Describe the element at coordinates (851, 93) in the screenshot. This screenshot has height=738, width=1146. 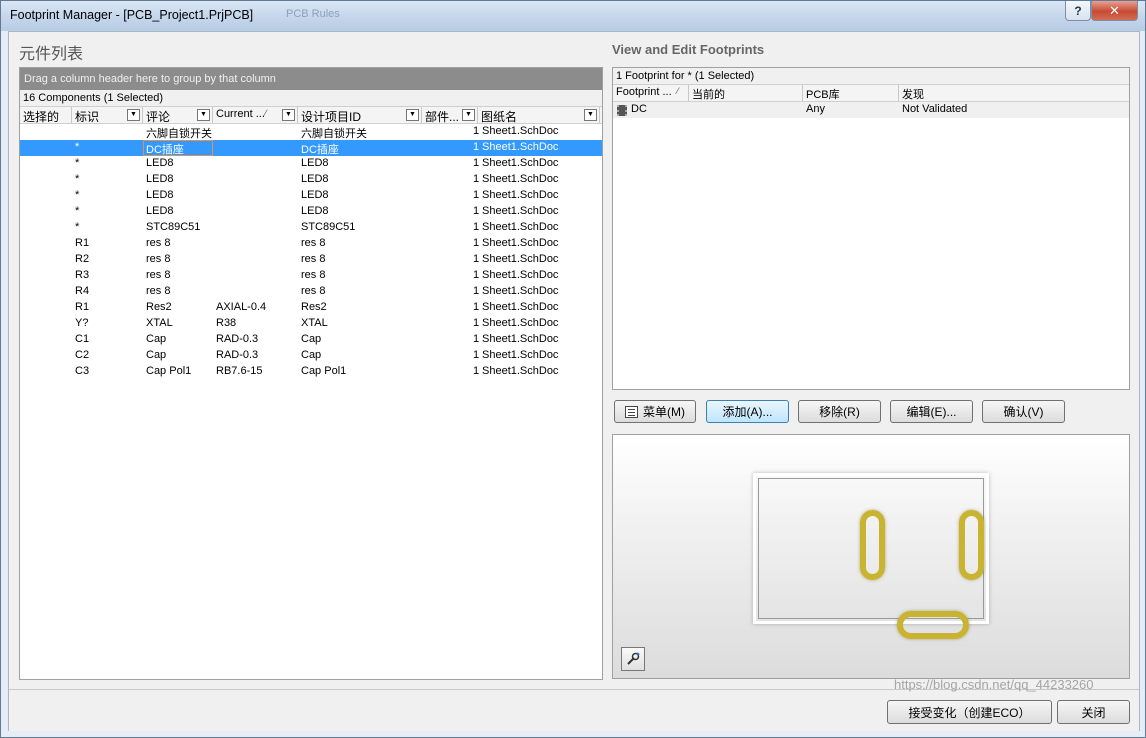
I see `column-header-pcb-library: PCB库` at that location.